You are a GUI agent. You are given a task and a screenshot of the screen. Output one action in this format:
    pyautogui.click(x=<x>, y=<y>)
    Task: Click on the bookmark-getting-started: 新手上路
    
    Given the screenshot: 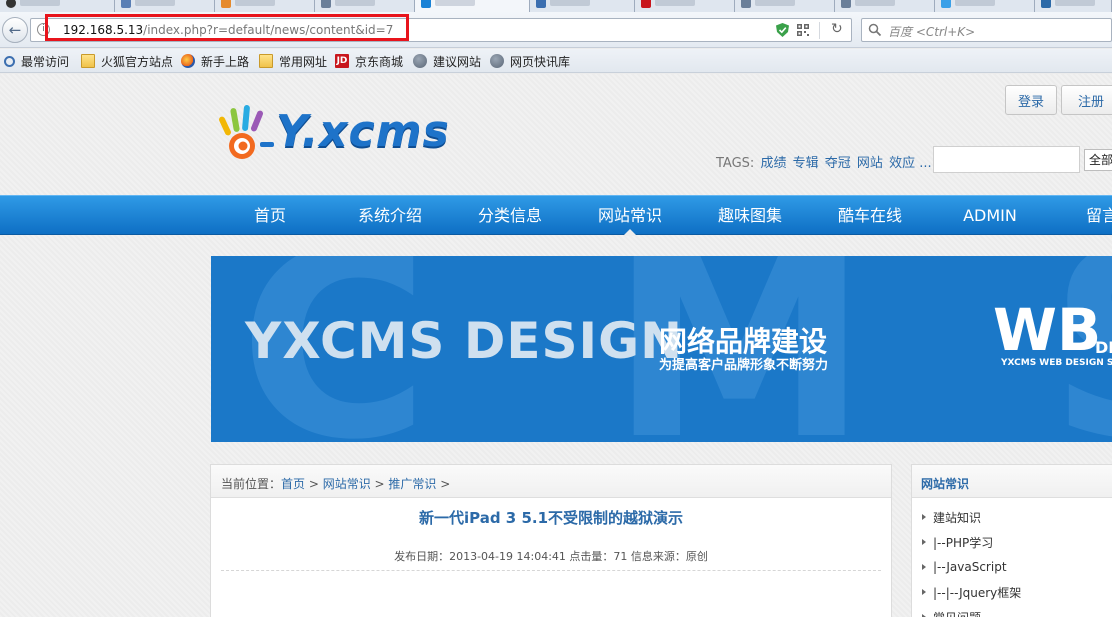 What is the action you would take?
    pyautogui.click(x=215, y=61)
    